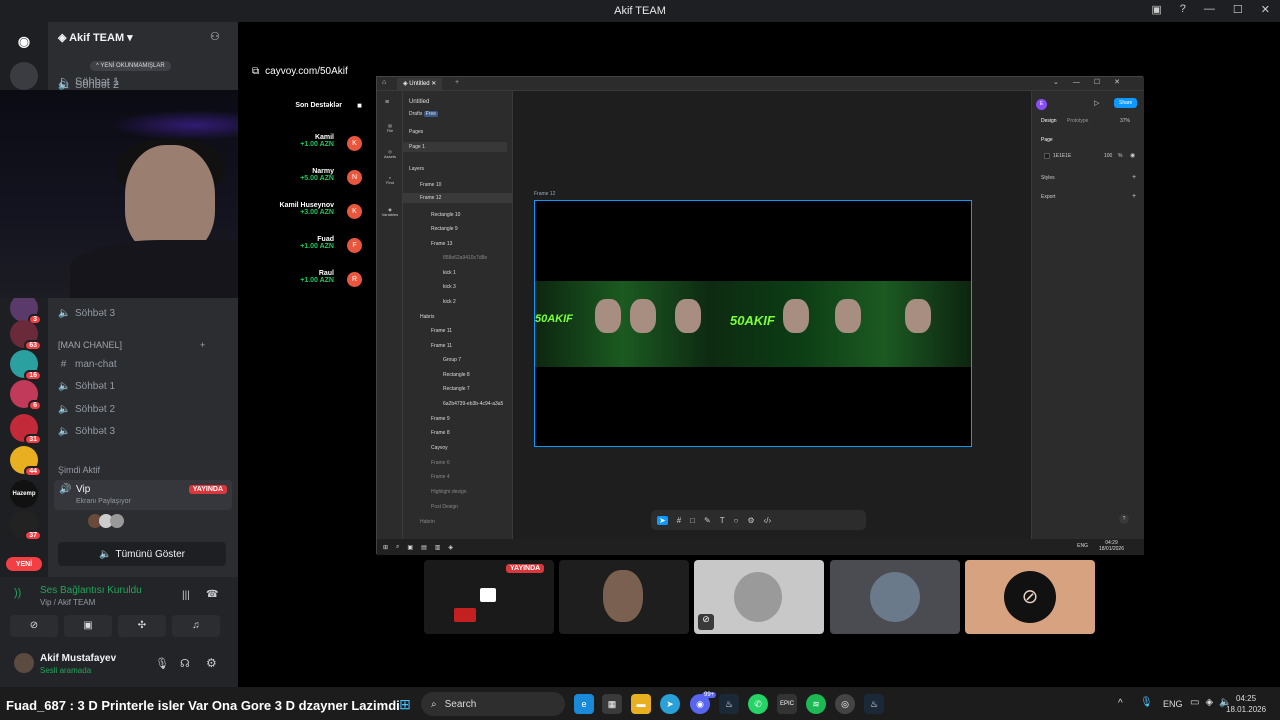 The height and width of the screenshot is (720, 1280). I want to click on layer-item: Group 7, so click(452, 360).